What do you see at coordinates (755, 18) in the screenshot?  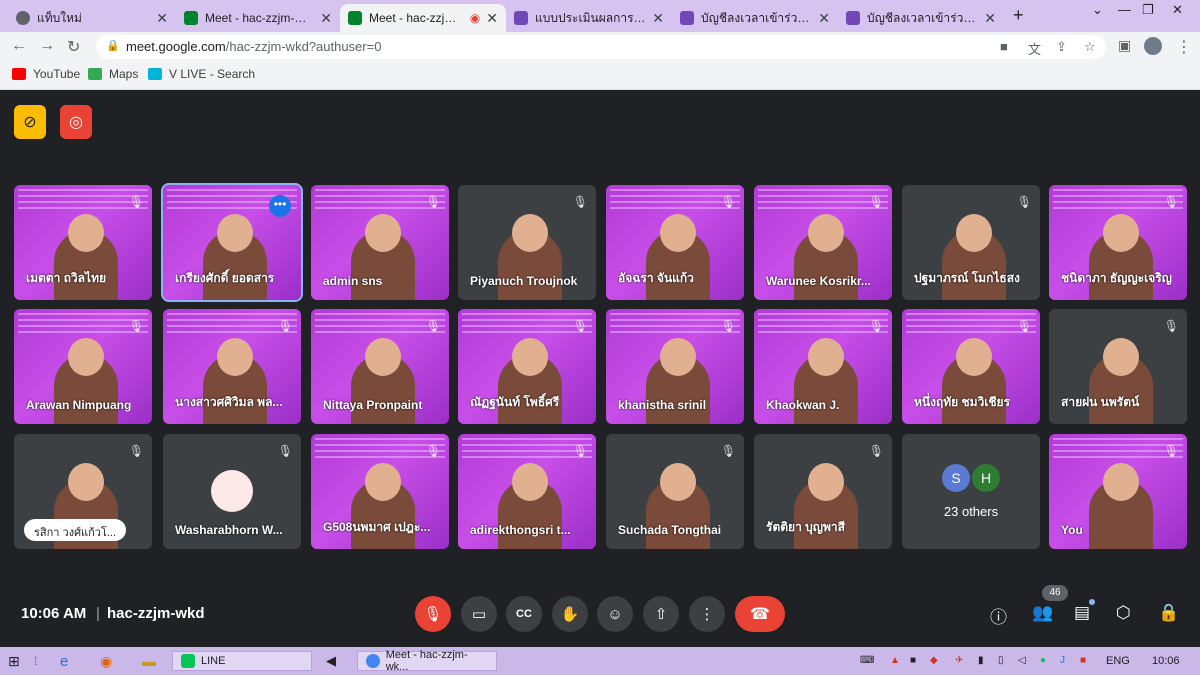 I see `tab-form-2: บัญชีลงเวลาเข้าร่วมกิจกรรม ✕` at bounding box center [755, 18].